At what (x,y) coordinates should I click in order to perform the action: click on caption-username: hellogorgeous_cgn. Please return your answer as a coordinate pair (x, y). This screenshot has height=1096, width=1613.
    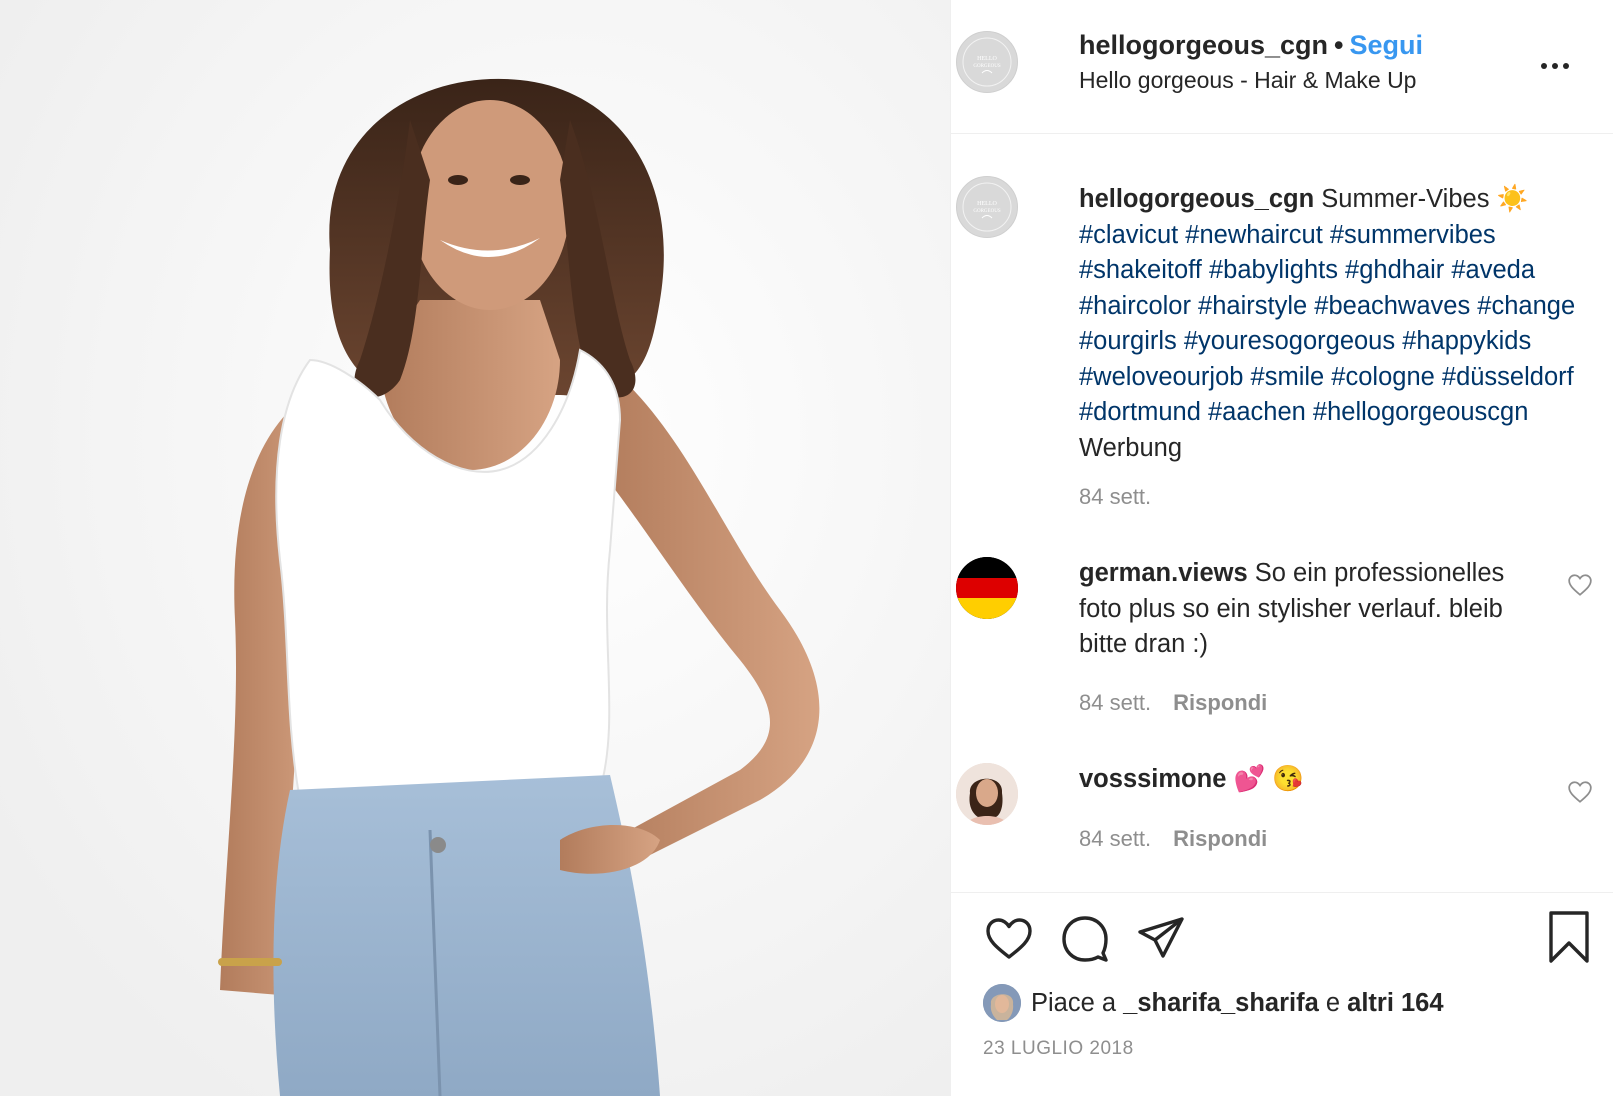
    Looking at the image, I should click on (1196, 199).